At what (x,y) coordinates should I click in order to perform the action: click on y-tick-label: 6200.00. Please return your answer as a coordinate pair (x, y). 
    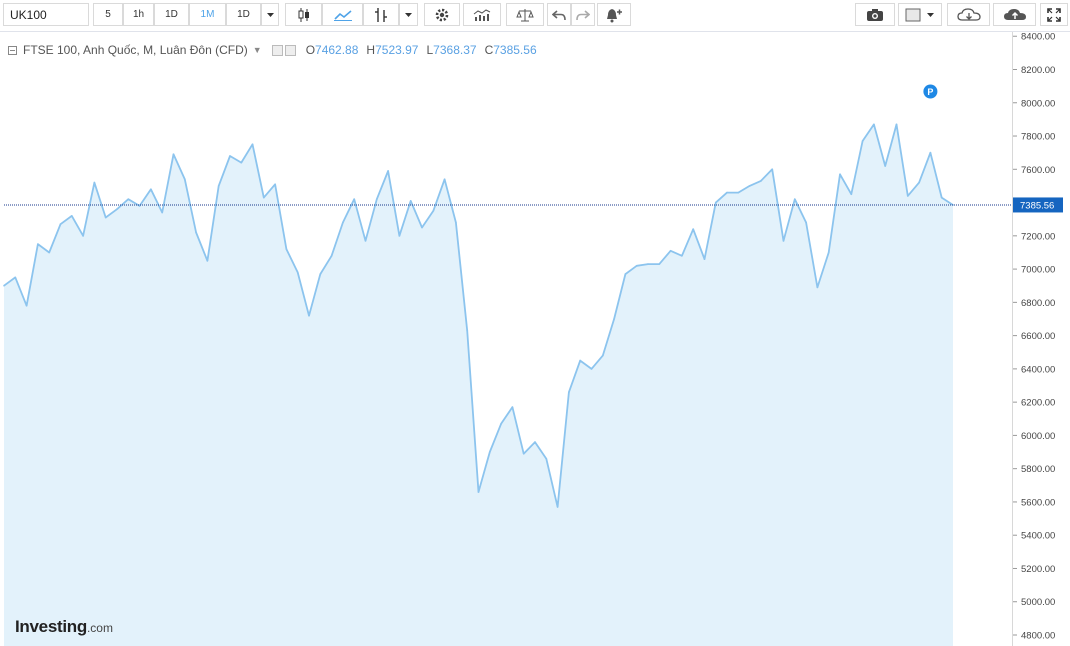
    Looking at the image, I should click on (1038, 403).